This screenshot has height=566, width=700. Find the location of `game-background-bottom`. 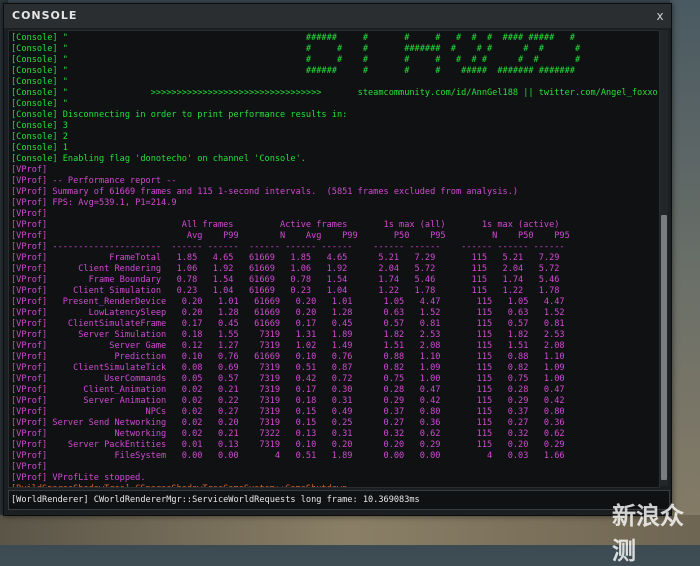

game-background-bottom is located at coordinates (350, 530).